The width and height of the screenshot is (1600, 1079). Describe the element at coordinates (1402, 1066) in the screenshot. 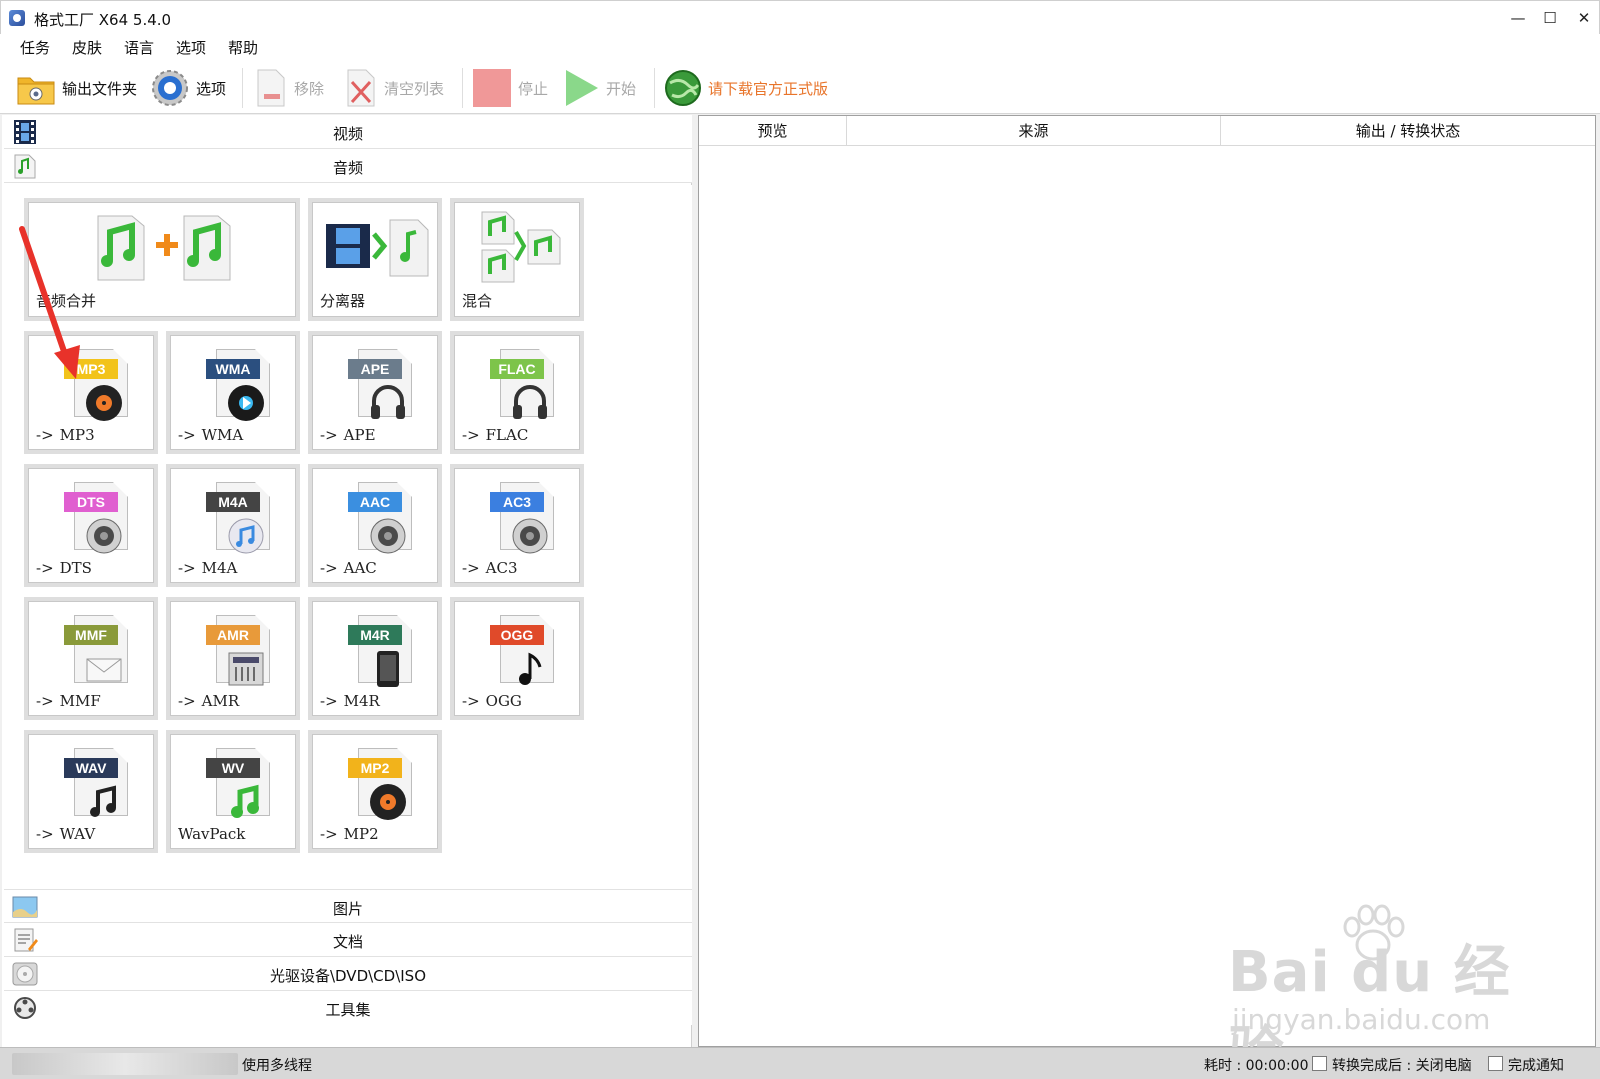

I see `shutdown-after-label: 转换完成后 : 关闭电脑` at that location.